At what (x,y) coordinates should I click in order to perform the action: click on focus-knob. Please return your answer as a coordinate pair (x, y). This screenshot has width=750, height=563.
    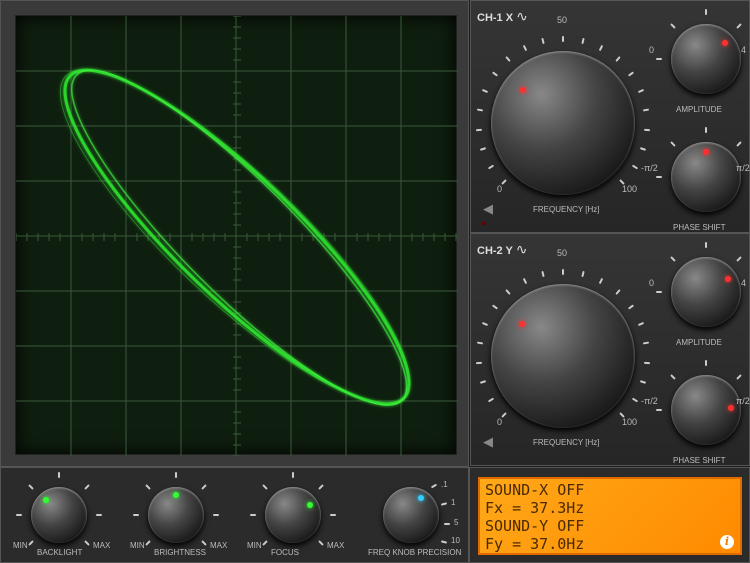
    Looking at the image, I should click on (293, 515).